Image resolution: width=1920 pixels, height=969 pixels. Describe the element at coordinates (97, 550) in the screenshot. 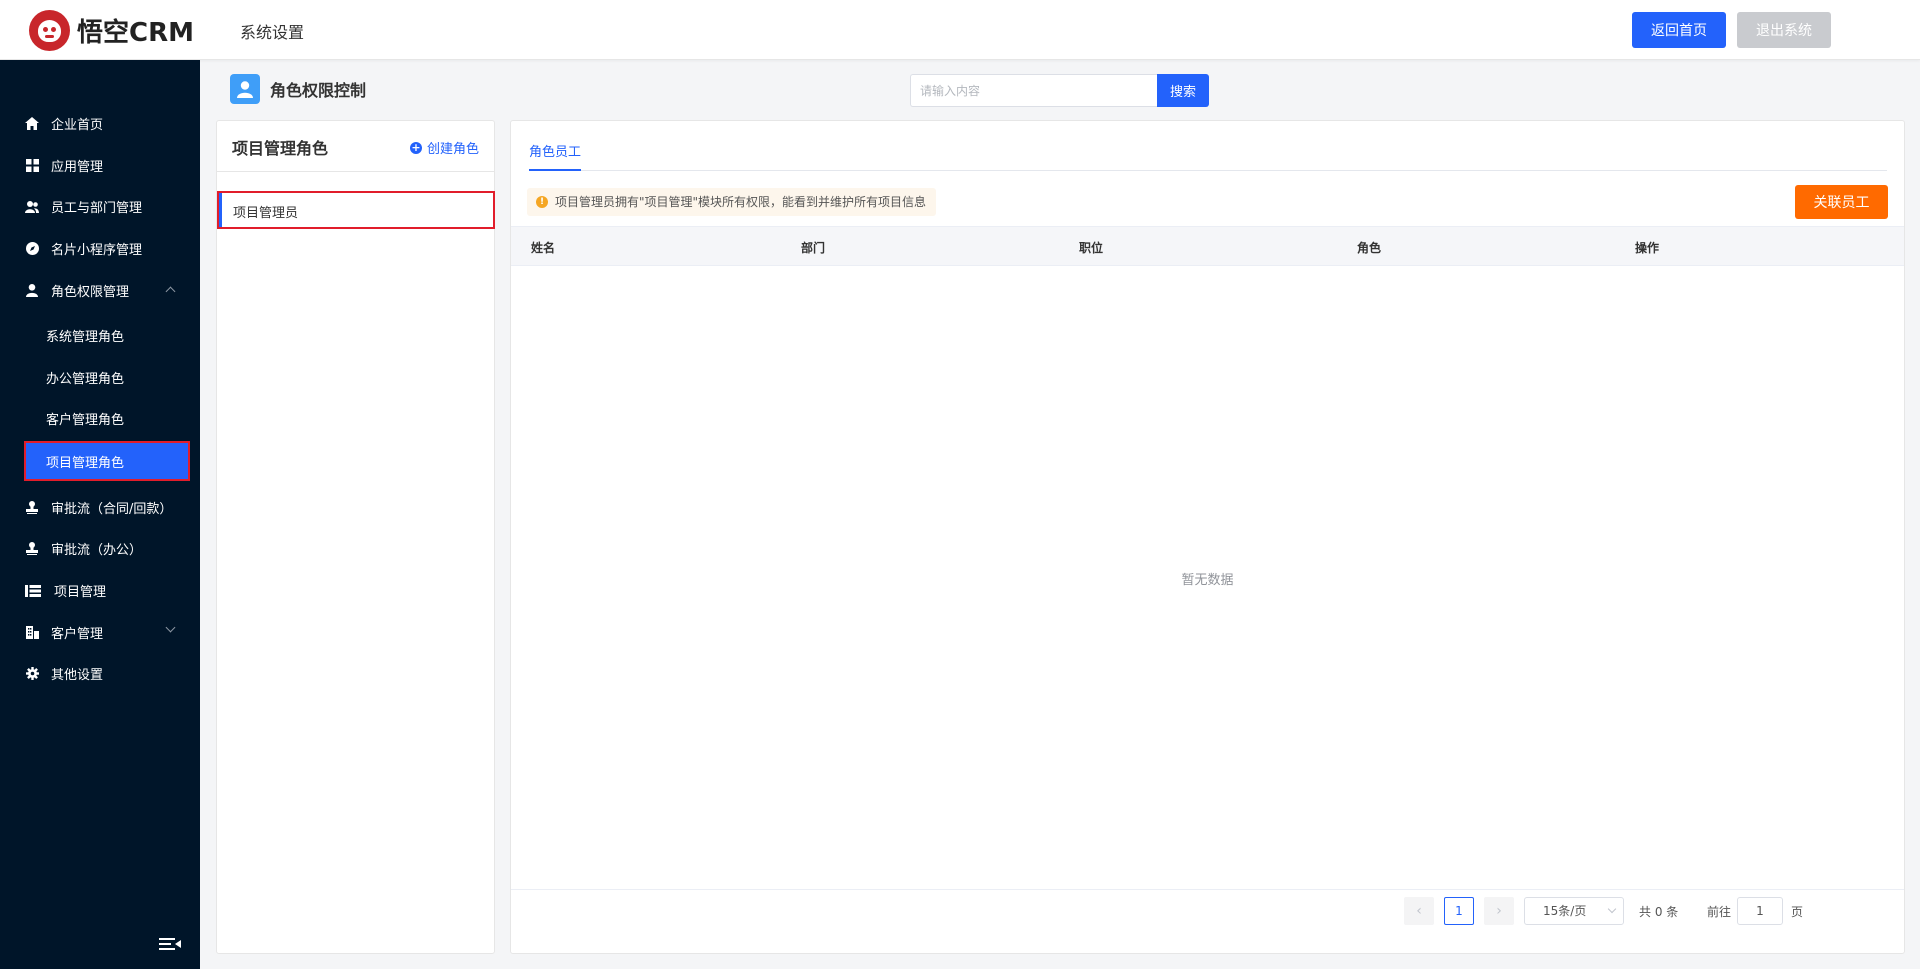

I see `sidebar-item-label: 审批流（办公）` at that location.